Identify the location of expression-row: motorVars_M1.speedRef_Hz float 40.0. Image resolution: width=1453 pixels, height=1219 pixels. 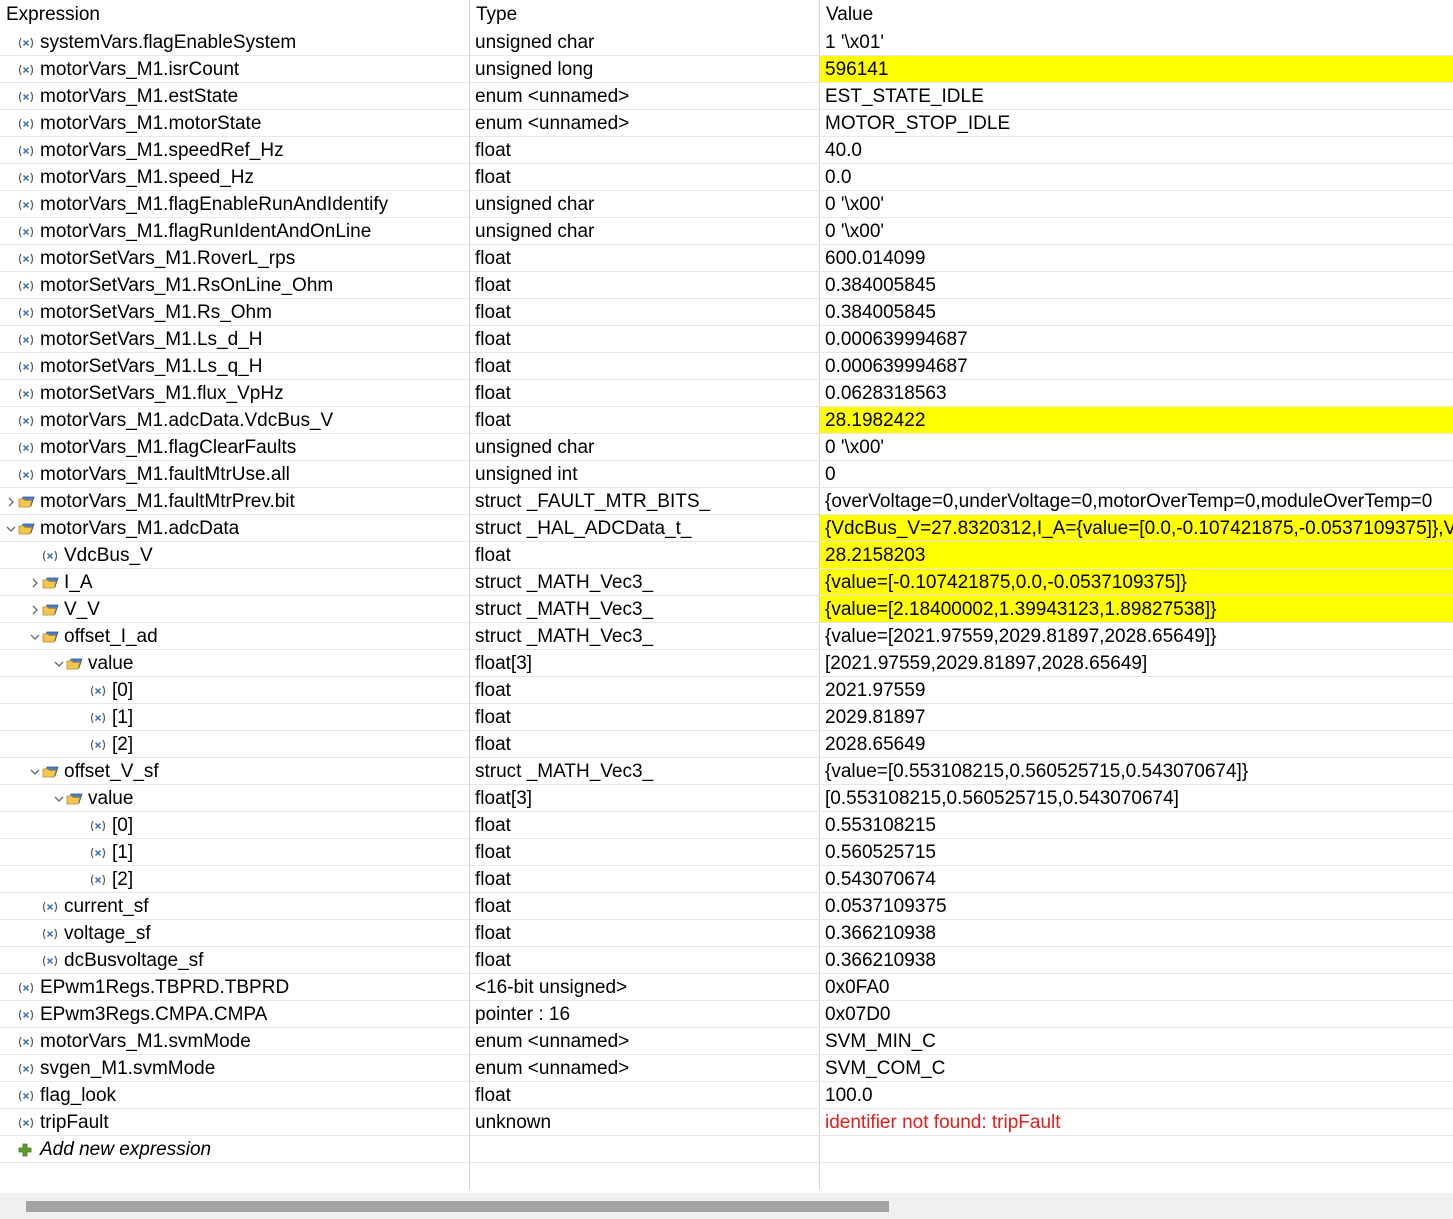
(726, 150).